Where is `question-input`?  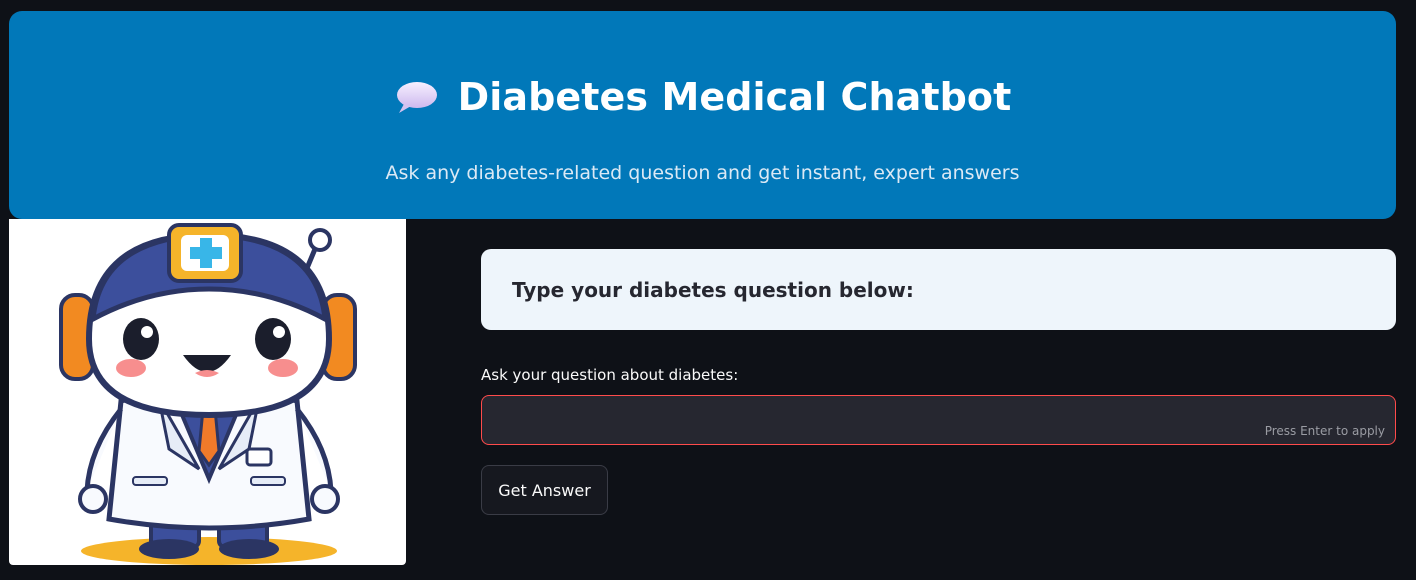 question-input is located at coordinates (938, 420).